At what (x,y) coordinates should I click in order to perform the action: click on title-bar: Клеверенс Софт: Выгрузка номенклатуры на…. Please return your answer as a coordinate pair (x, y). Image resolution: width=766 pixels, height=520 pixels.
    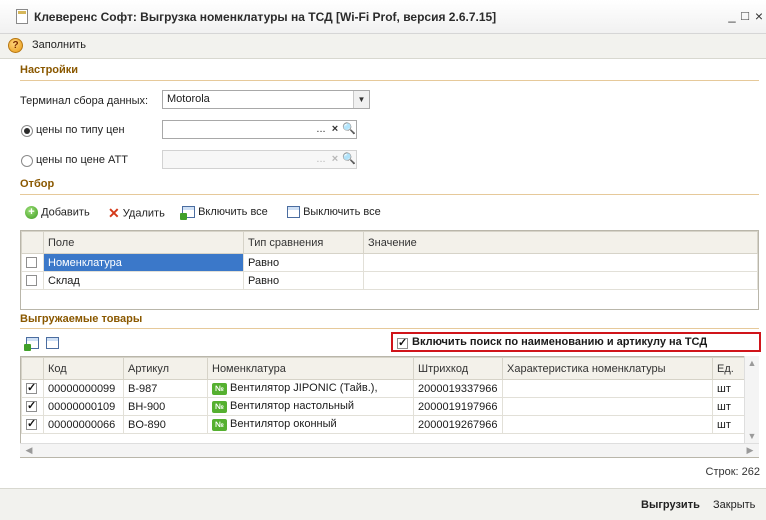
    Looking at the image, I should click on (383, 17).